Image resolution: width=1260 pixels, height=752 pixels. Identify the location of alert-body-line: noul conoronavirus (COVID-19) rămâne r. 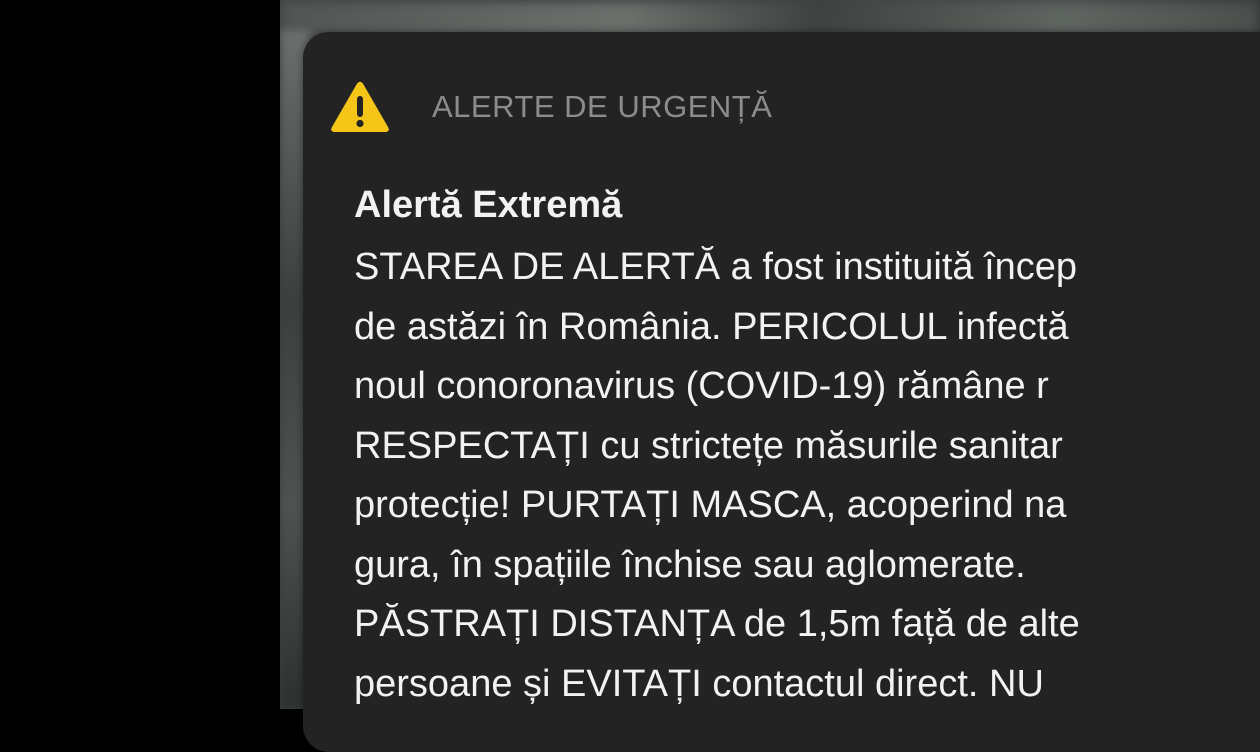
(701, 386).